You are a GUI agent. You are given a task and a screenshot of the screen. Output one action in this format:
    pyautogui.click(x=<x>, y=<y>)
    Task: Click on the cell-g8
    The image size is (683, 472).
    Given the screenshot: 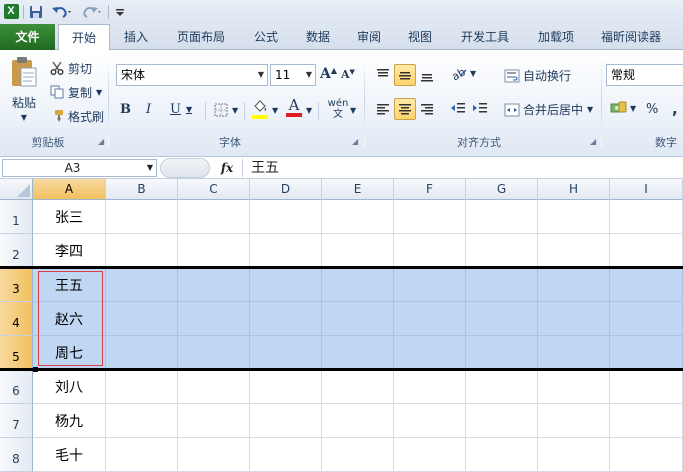 What is the action you would take?
    pyautogui.click(x=502, y=455)
    